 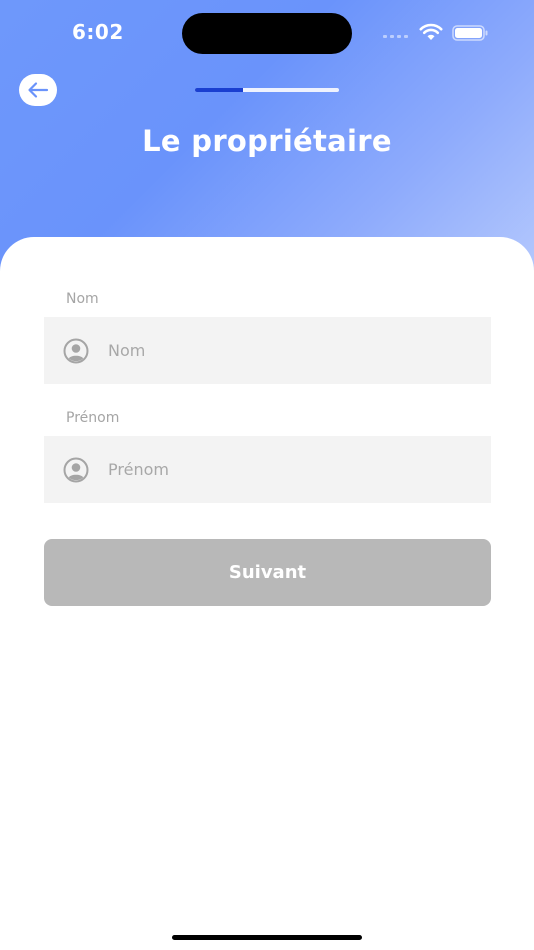 What do you see at coordinates (267, 33) in the screenshot?
I see `dynamic-island` at bounding box center [267, 33].